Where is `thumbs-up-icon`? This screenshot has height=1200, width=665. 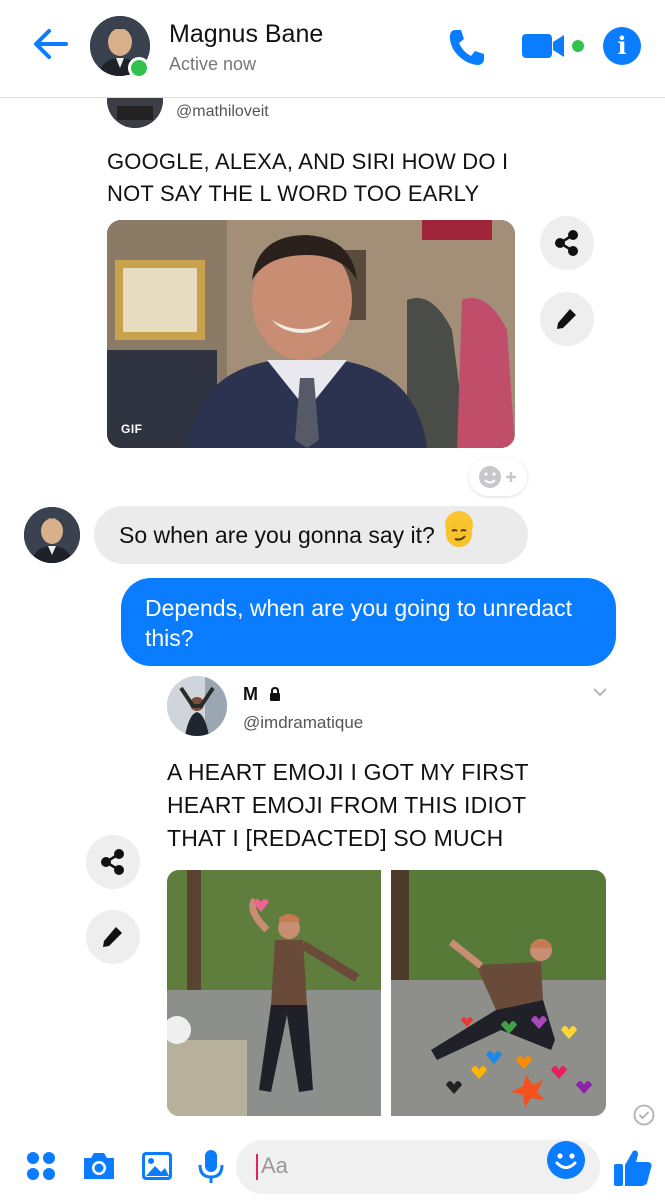 thumbs-up-icon is located at coordinates (633, 1167).